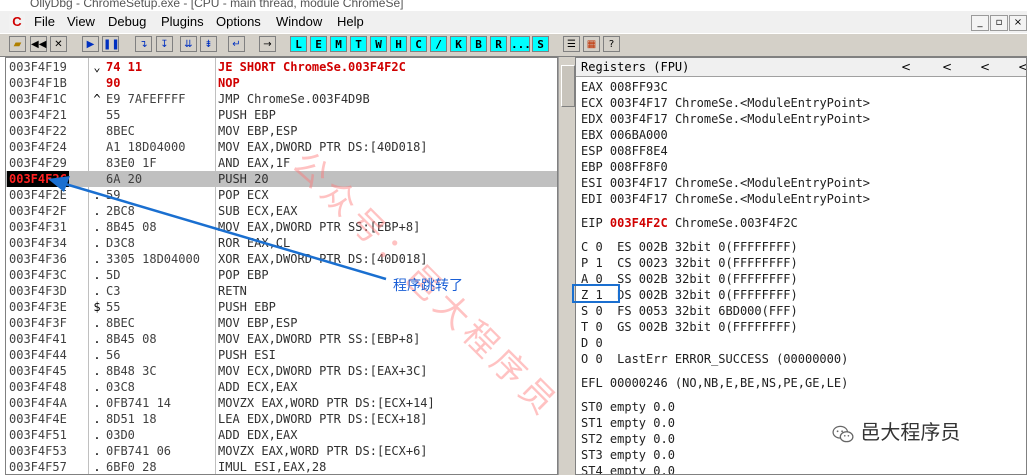 The height and width of the screenshot is (475, 1027). I want to click on restart-icon: ◀◀, so click(38, 44).